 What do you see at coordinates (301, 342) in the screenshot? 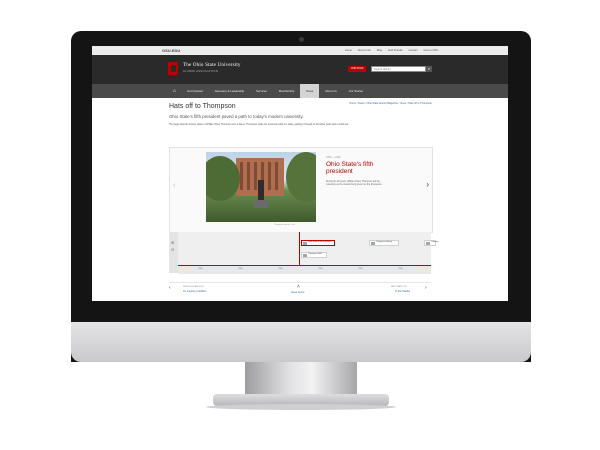
I see `monitor-chin` at bounding box center [301, 342].